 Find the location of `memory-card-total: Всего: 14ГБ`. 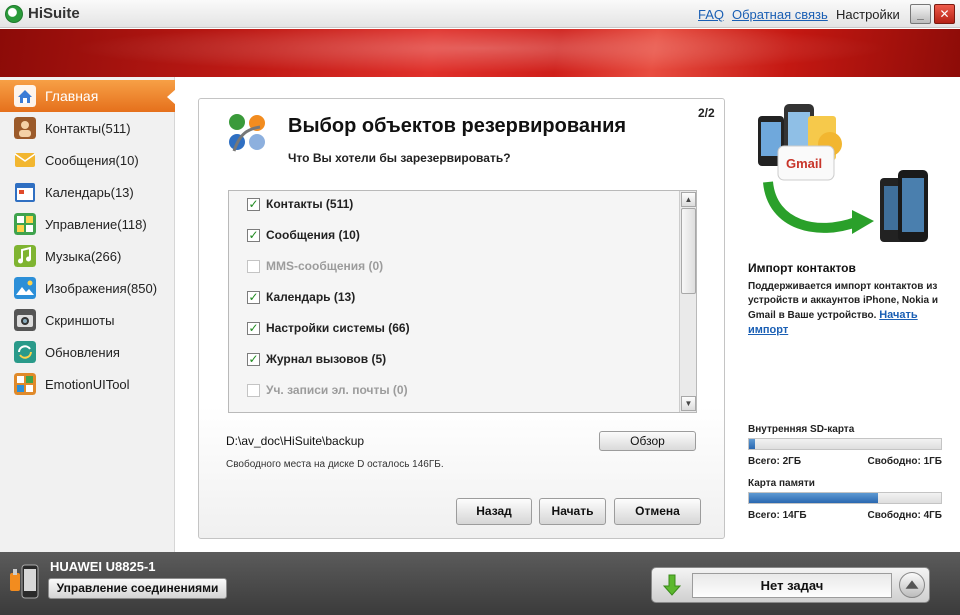

memory-card-total: Всего: 14ГБ is located at coordinates (777, 515).